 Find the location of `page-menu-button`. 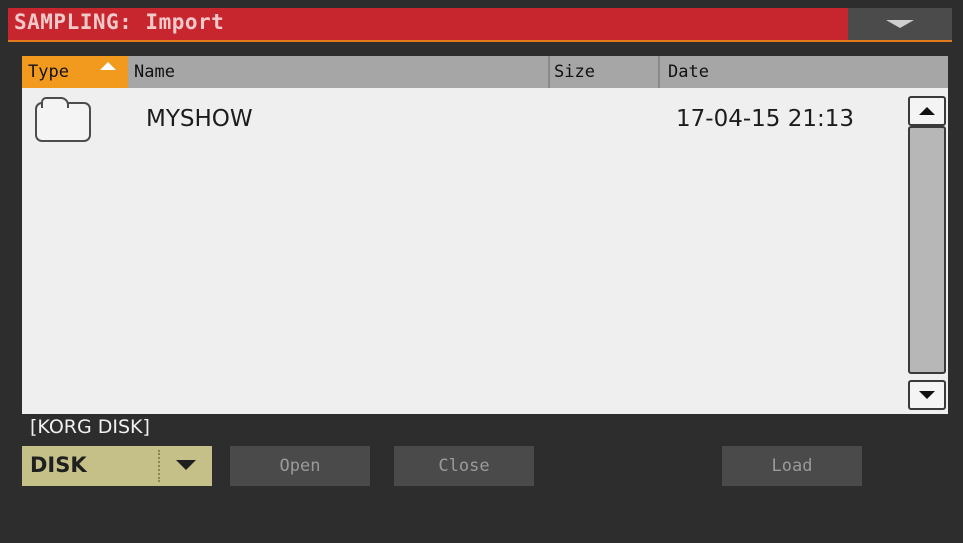

page-menu-button is located at coordinates (900, 24).